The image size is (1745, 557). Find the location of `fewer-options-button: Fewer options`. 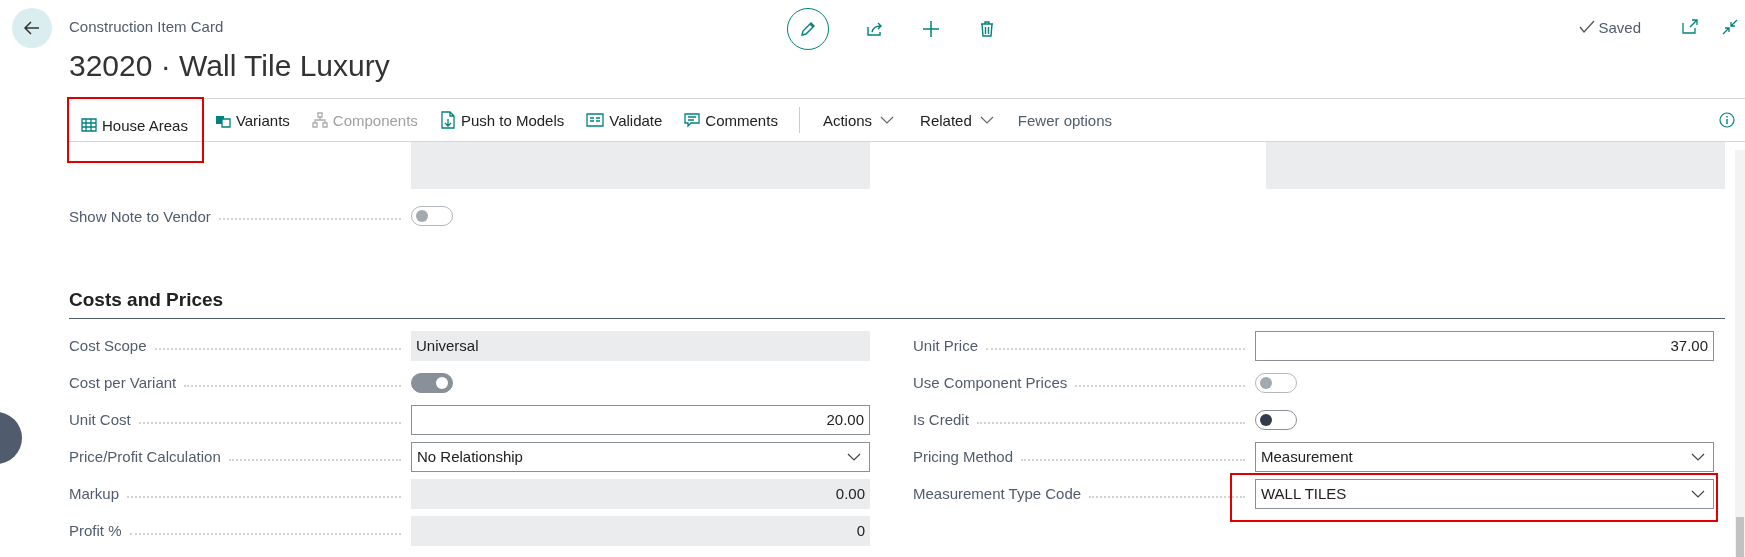

fewer-options-button: Fewer options is located at coordinates (1064, 120).